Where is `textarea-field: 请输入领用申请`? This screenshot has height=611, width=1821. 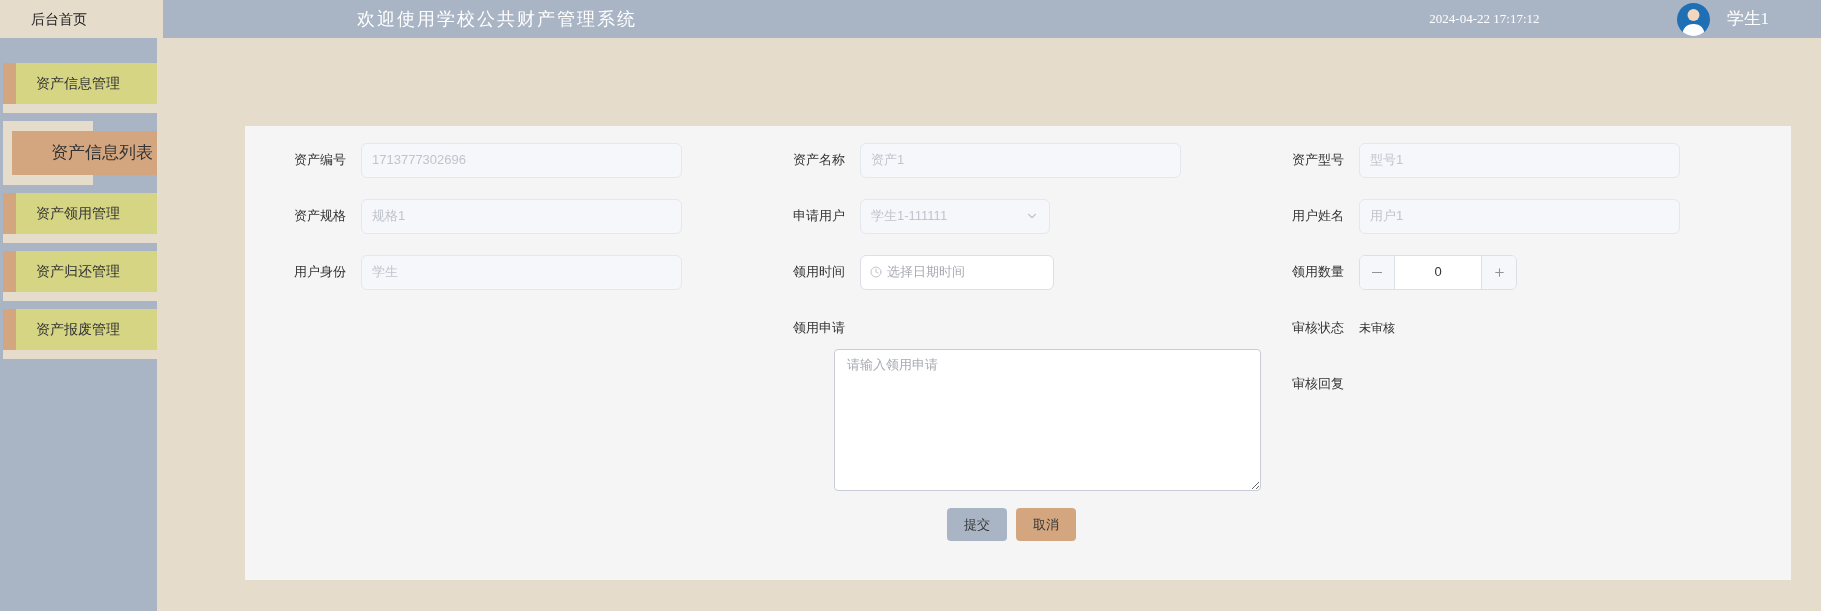
textarea-field: 请输入领用申请 is located at coordinates (1047, 420).